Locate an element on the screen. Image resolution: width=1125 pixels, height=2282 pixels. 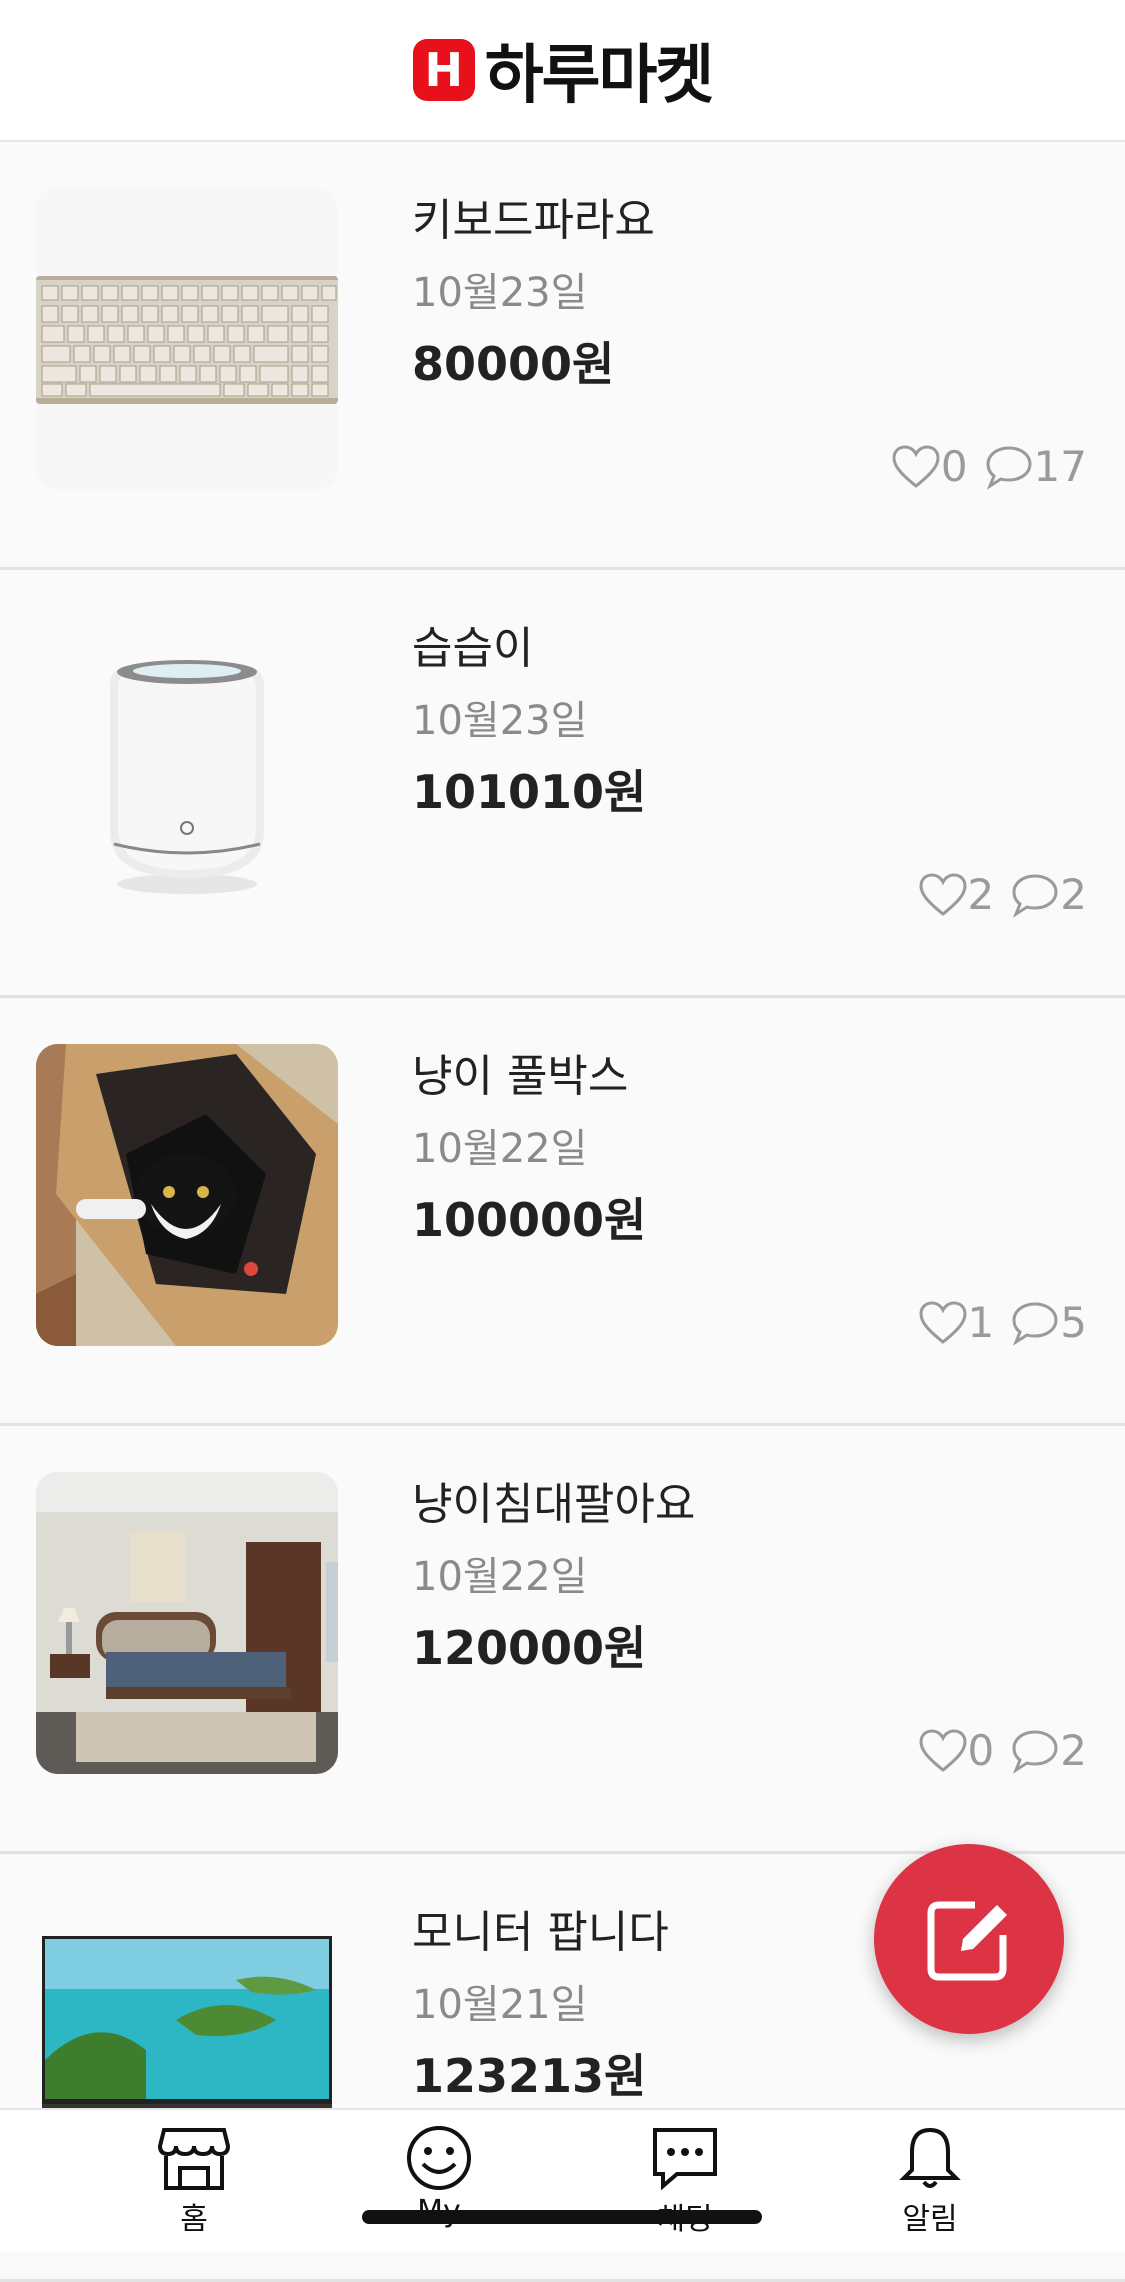
comment-count: 17 is located at coordinates (1060, 466).